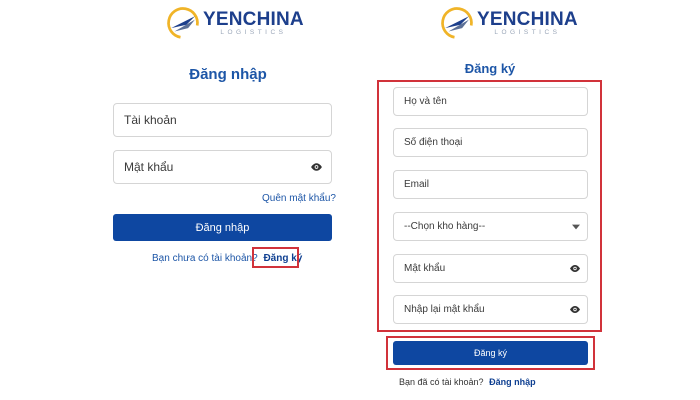 This screenshot has height=400, width=700. Describe the element at coordinates (299, 198) in the screenshot. I see `forgot-password-link: Quên mật khẩu?` at that location.